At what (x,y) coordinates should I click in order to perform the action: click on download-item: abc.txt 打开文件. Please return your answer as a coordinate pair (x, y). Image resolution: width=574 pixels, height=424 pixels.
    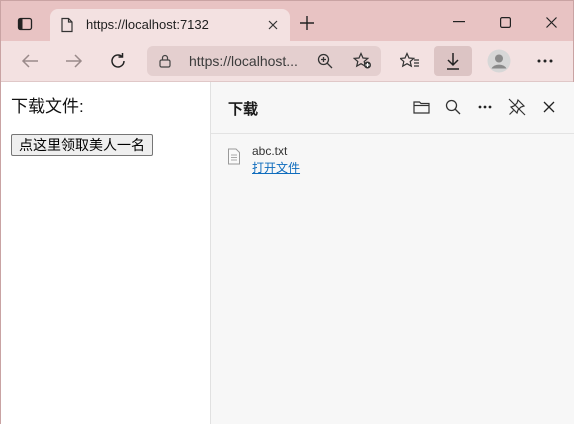
    Looking at the image, I should click on (390, 162).